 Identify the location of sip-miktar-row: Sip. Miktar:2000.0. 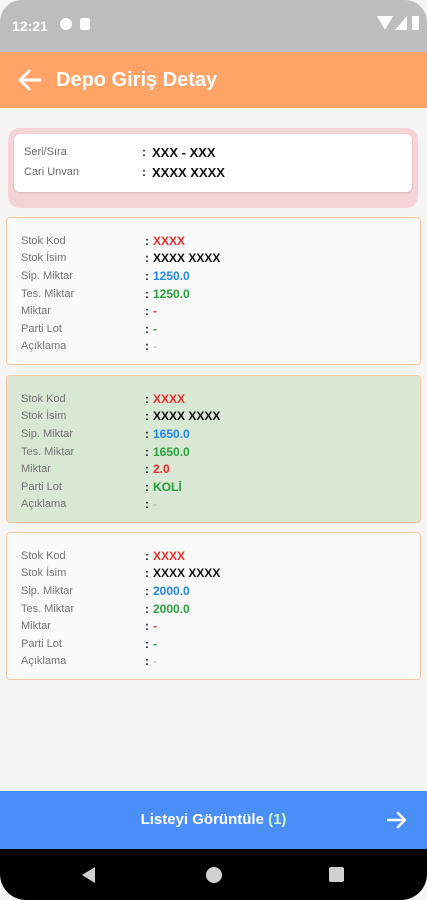
(220, 591).